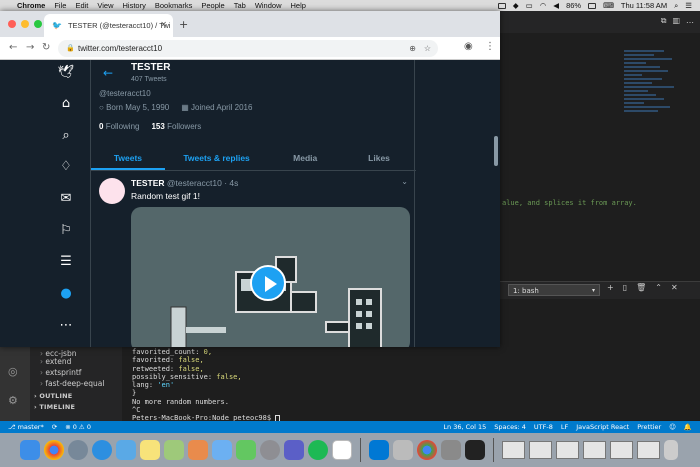 The width and height of the screenshot is (700, 467). I want to click on account-icon: ◎, so click(13, 371).